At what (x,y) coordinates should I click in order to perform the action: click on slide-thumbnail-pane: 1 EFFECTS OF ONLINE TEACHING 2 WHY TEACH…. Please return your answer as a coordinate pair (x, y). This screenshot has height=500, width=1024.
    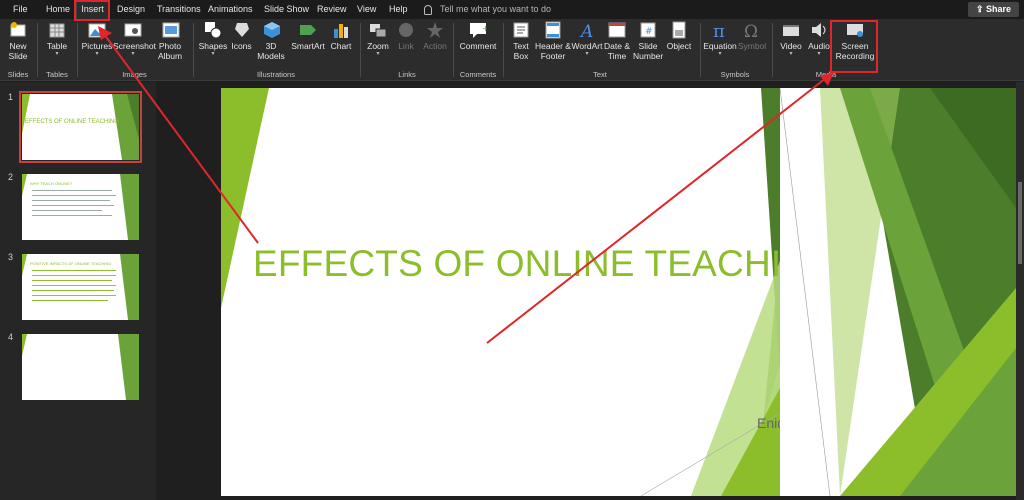
    Looking at the image, I should click on (78, 291).